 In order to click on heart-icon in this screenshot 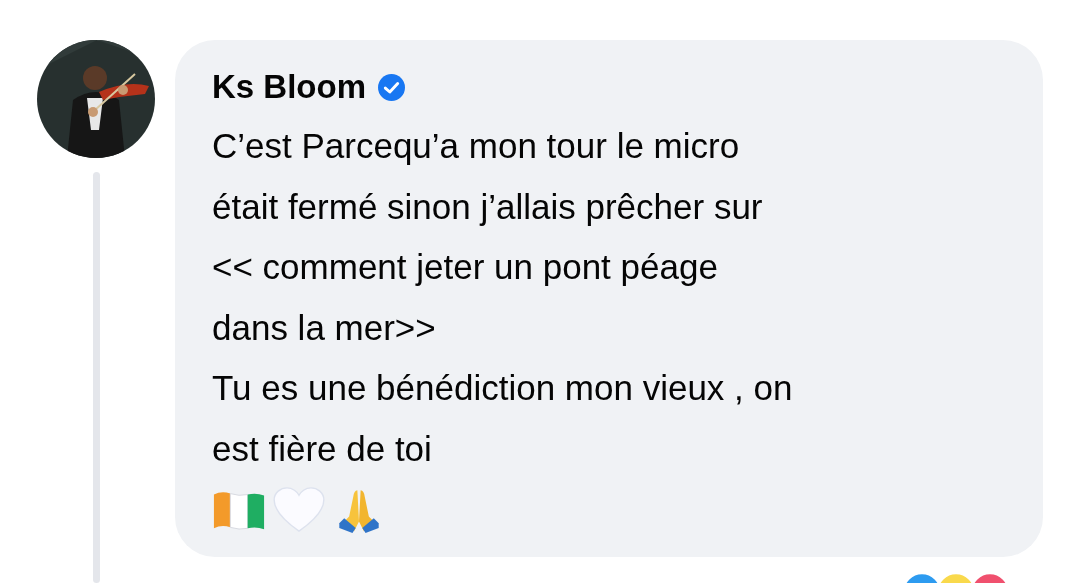, I will do `click(299, 510)`.